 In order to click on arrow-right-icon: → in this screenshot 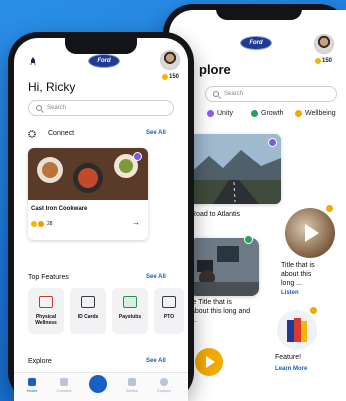, I will do `click(136, 222)`.